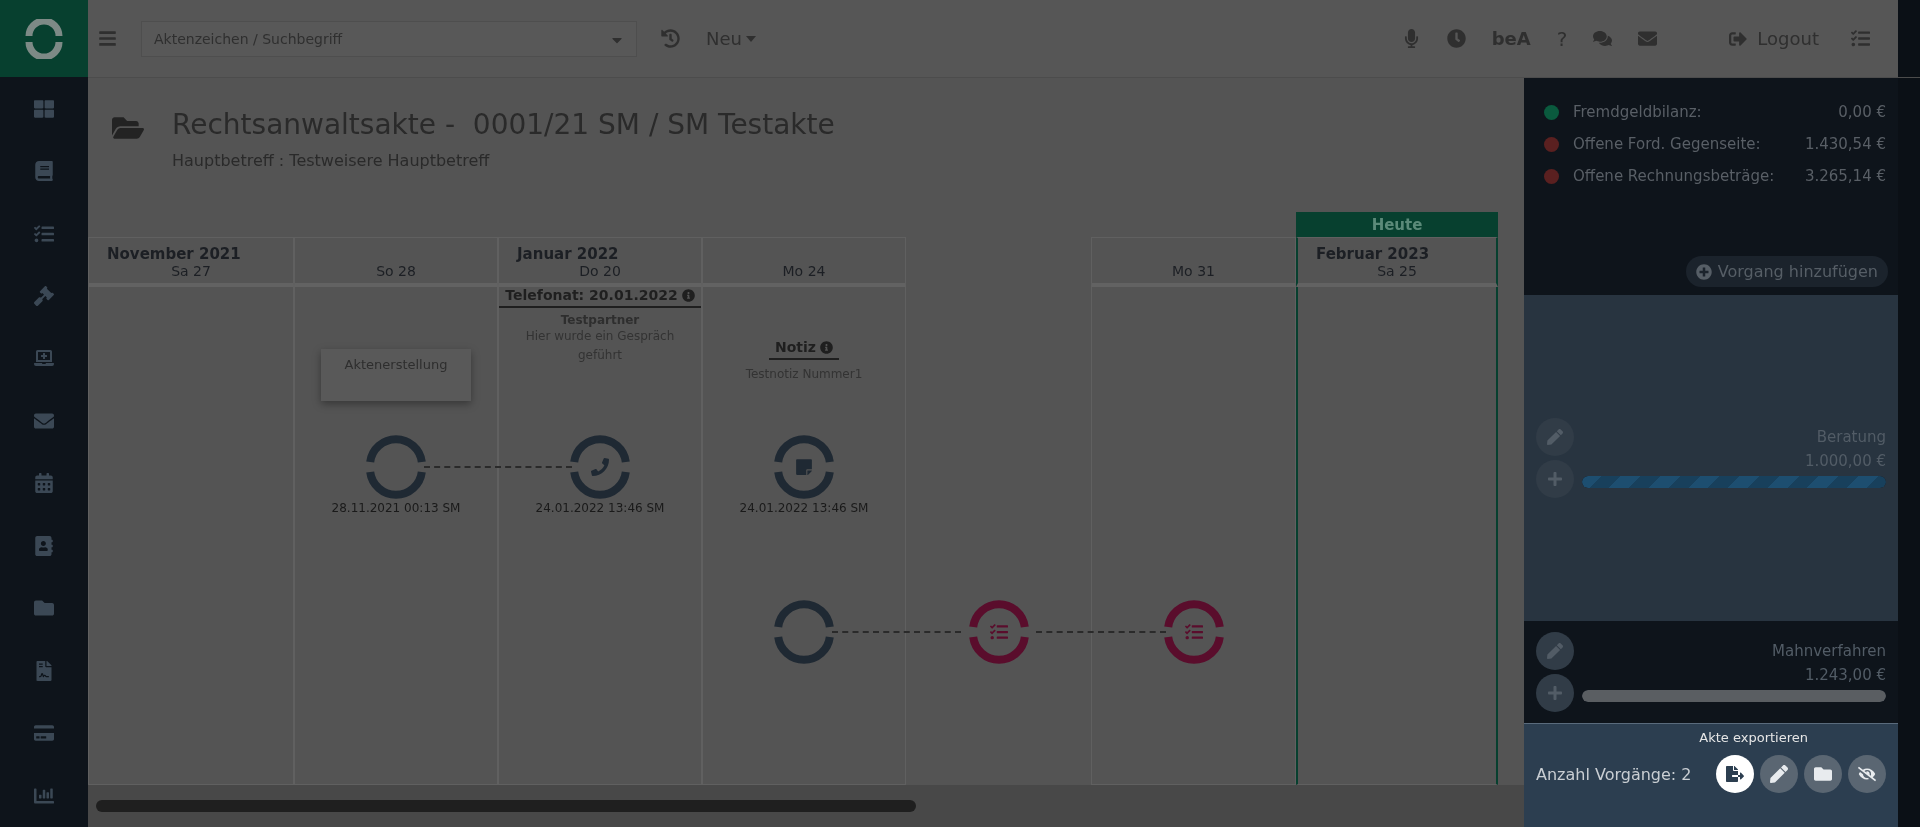  What do you see at coordinates (1674, 176) in the screenshot?
I see `balance-label: Offene Rechnungsbeträge:` at bounding box center [1674, 176].